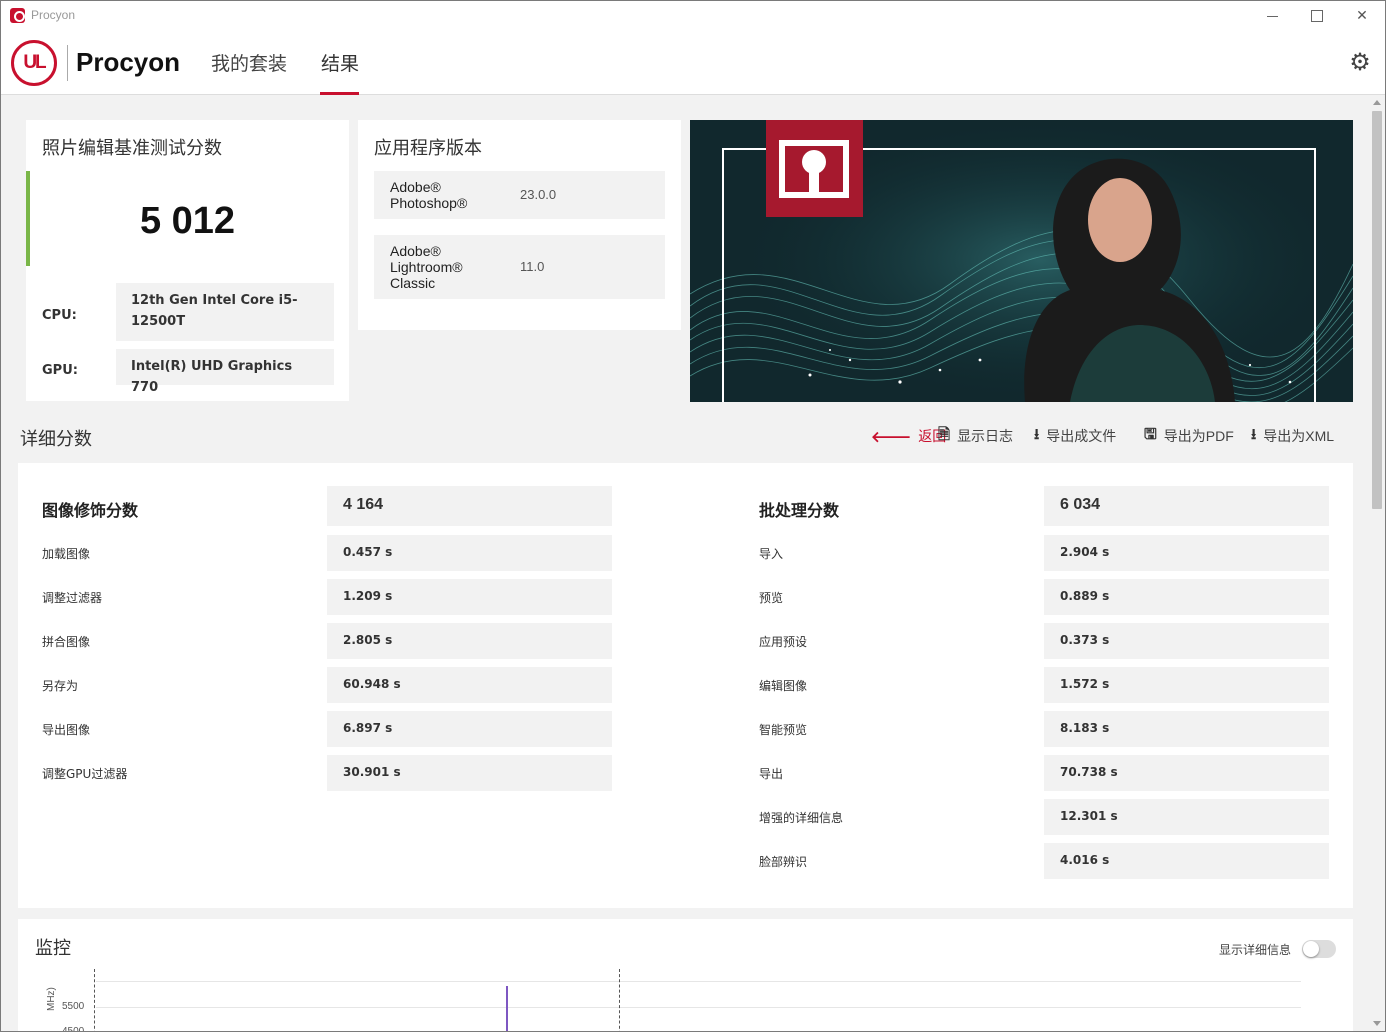 The height and width of the screenshot is (1032, 1386). Describe the element at coordinates (783, 642) in the screenshot. I see `metric-label: 应用预设` at that location.